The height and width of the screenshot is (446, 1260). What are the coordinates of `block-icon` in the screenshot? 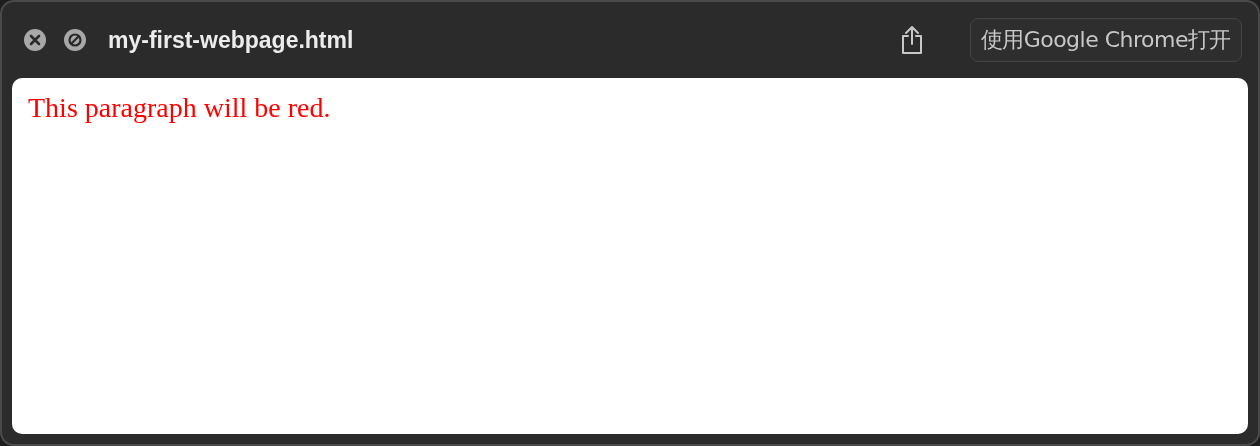 It's located at (75, 40).